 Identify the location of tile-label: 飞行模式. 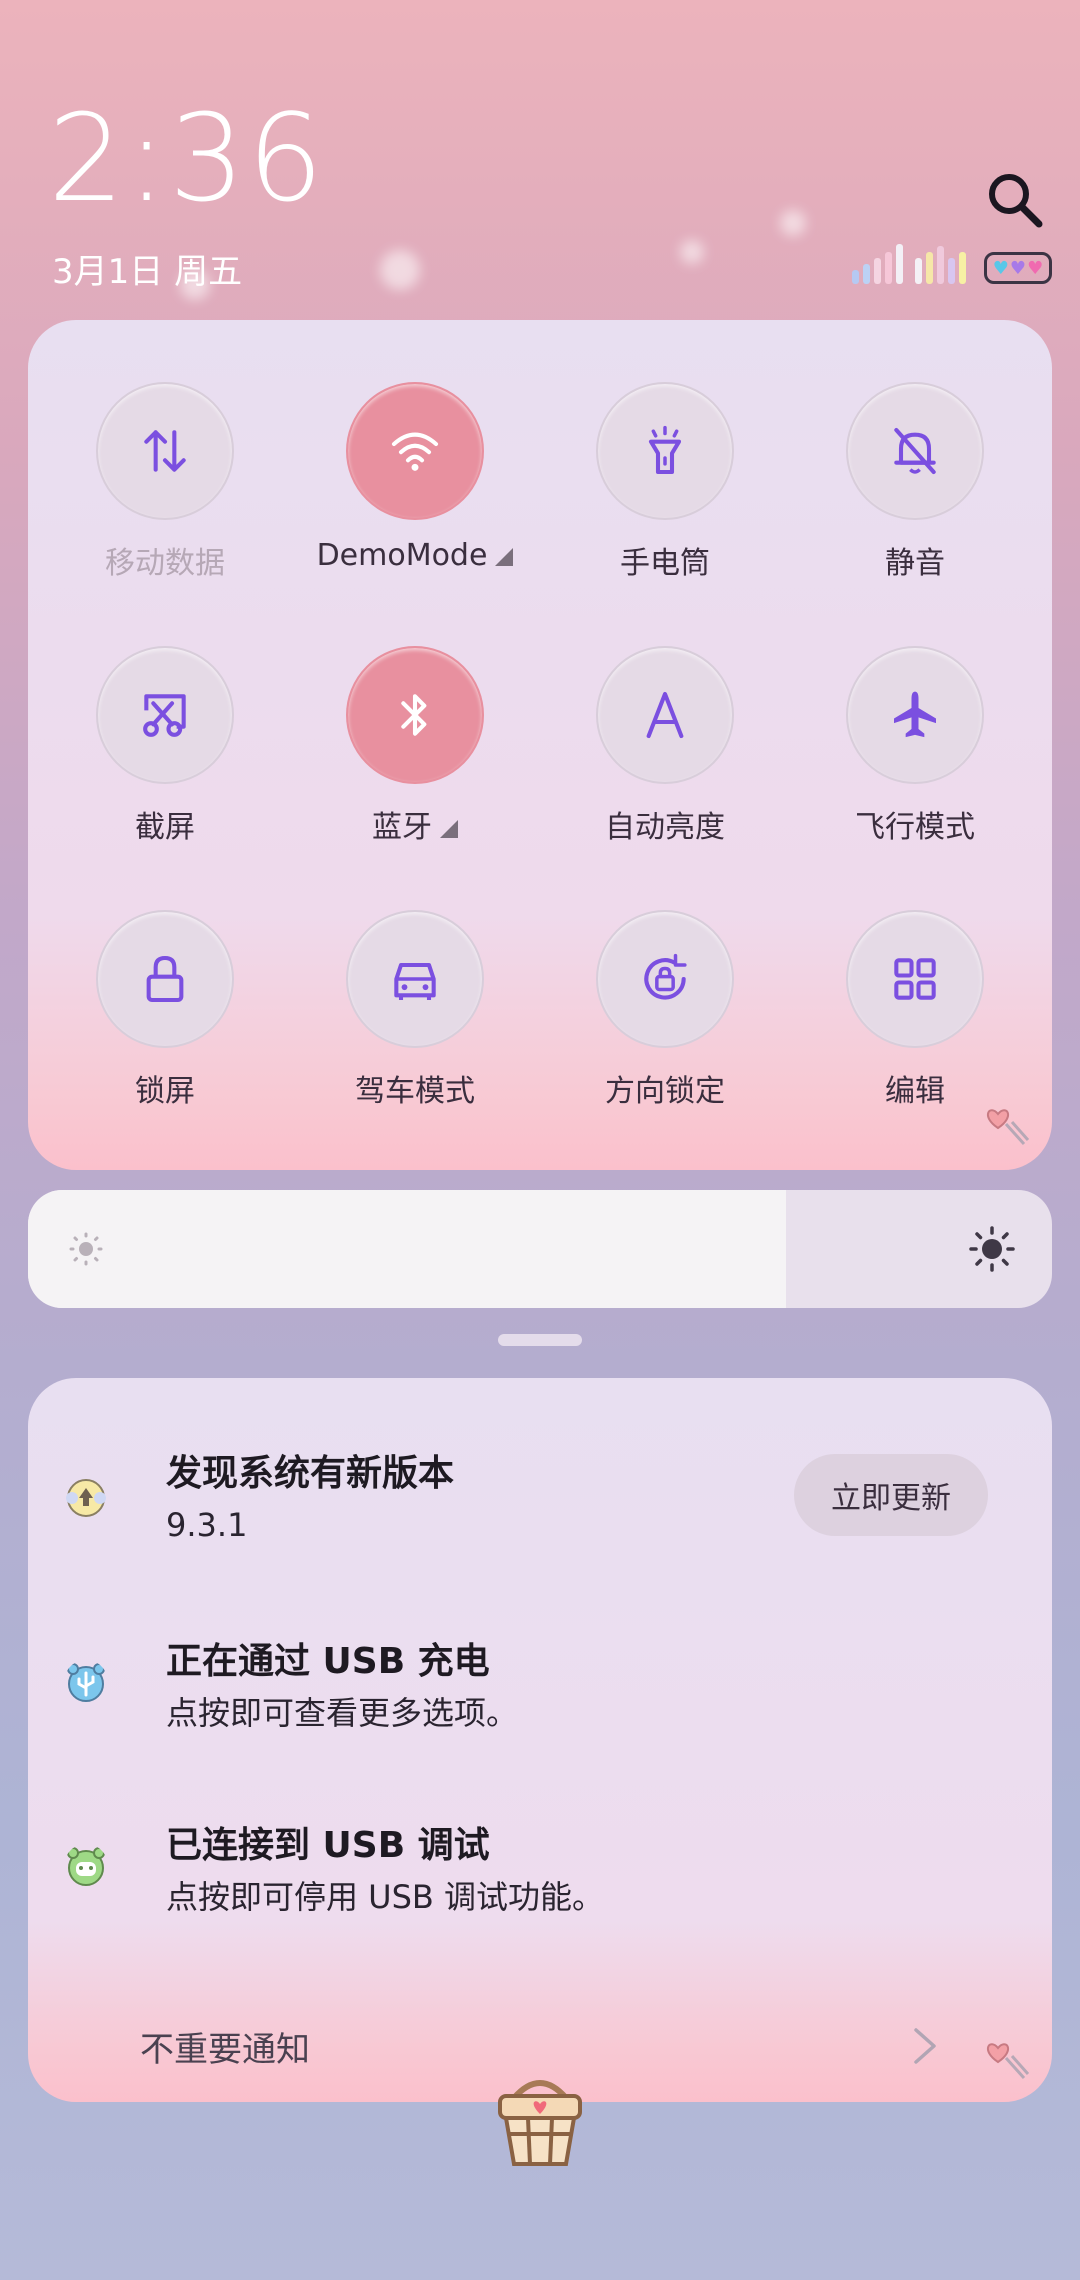
(915, 827).